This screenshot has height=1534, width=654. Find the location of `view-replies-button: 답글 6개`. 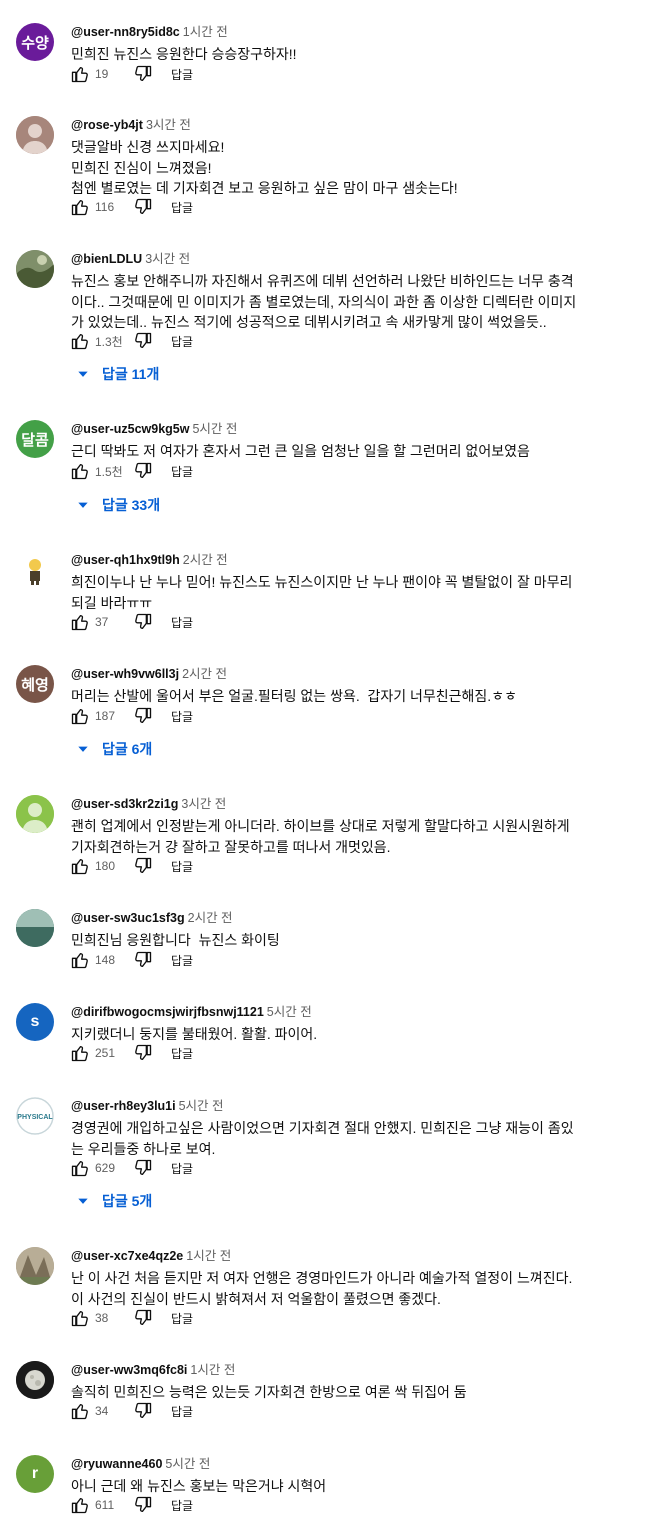

view-replies-button: 답글 6개 is located at coordinates (114, 749).